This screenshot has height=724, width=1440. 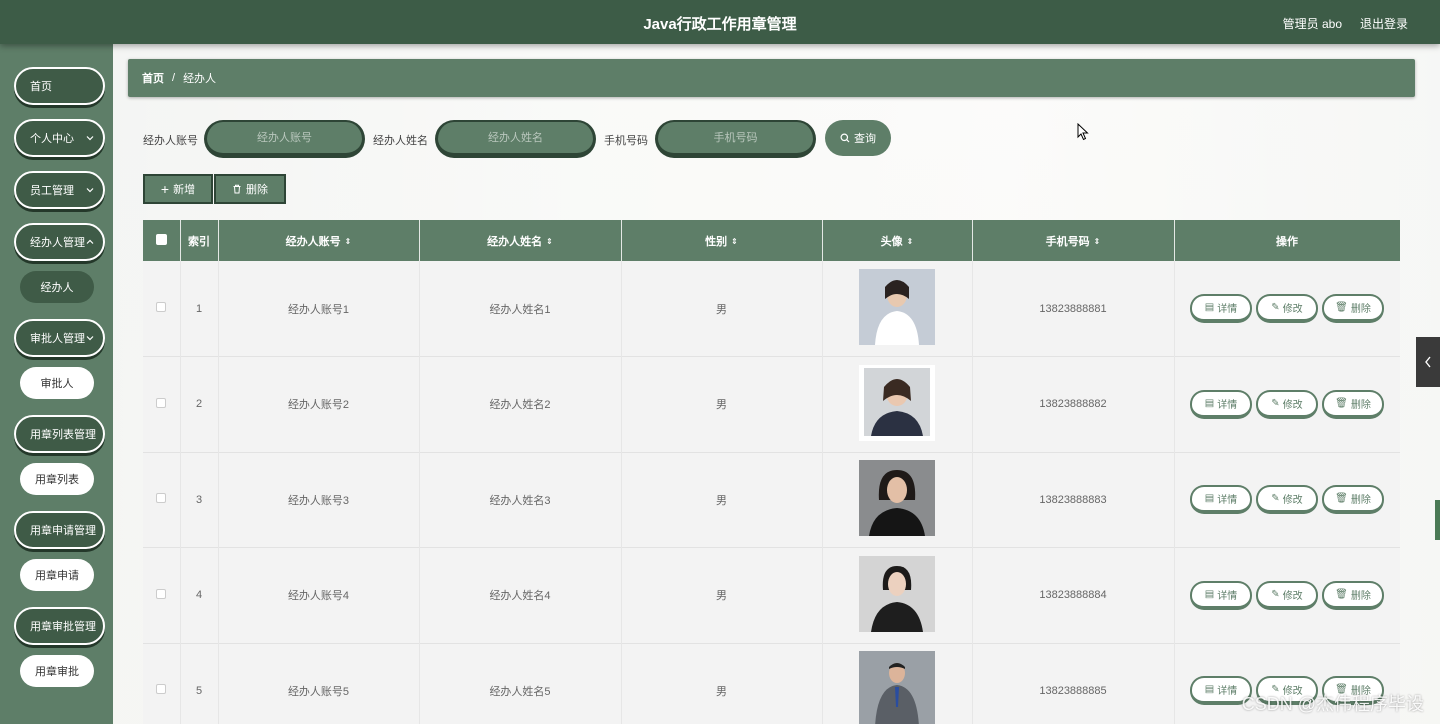 What do you see at coordinates (52, 139) in the screenshot?
I see `sidebar-item-label: 个人中心` at bounding box center [52, 139].